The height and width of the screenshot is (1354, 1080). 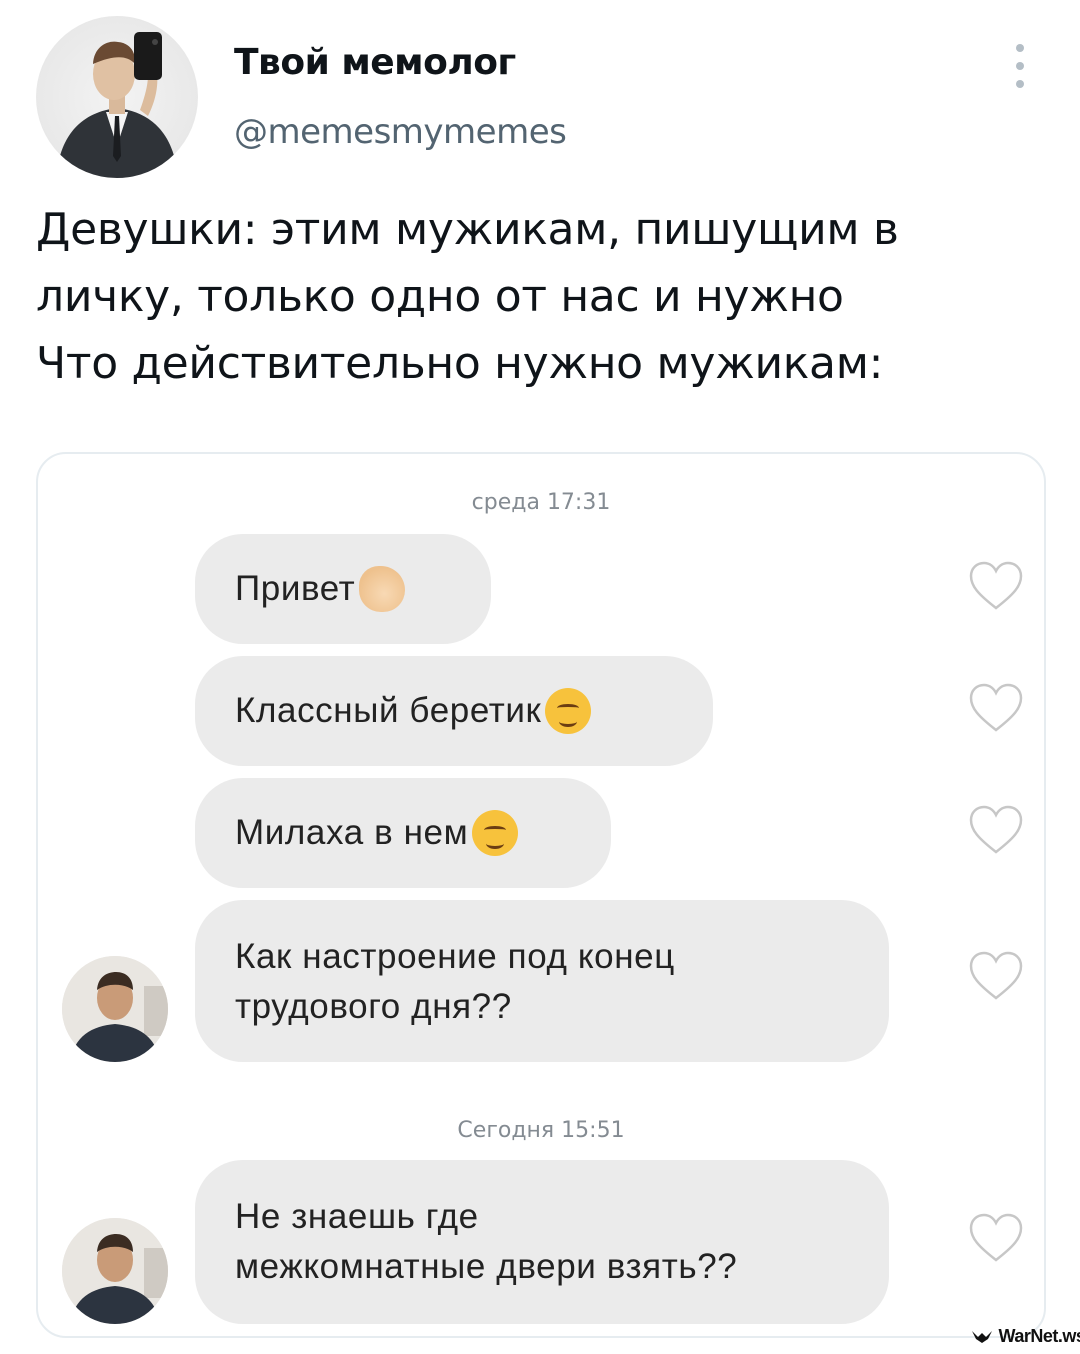 I want to click on message-bubble: Классный беретик, so click(x=454, y=711).